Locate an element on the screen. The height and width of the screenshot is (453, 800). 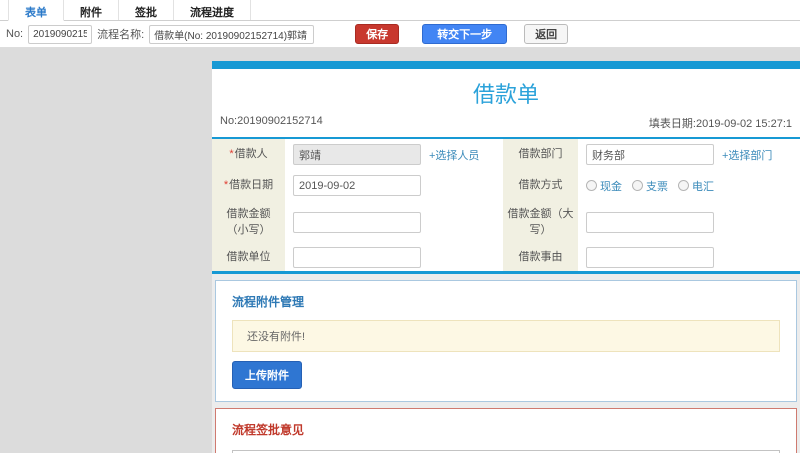
loan-reason-field is located at coordinates (689, 257).